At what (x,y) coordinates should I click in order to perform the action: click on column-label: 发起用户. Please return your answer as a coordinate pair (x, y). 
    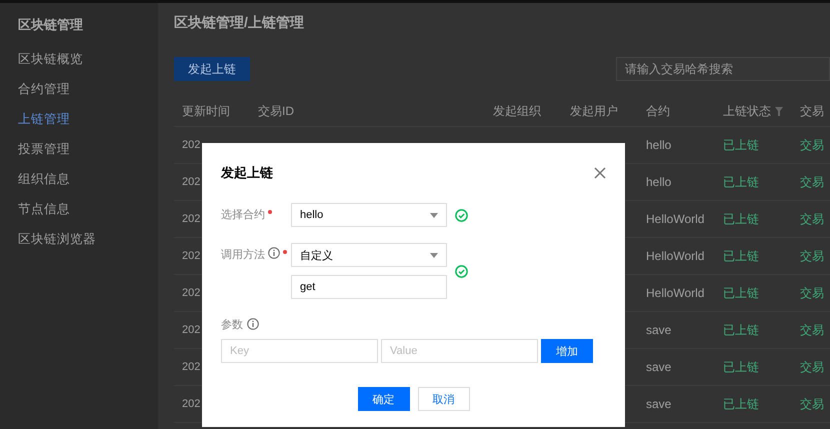
    Looking at the image, I should click on (594, 111).